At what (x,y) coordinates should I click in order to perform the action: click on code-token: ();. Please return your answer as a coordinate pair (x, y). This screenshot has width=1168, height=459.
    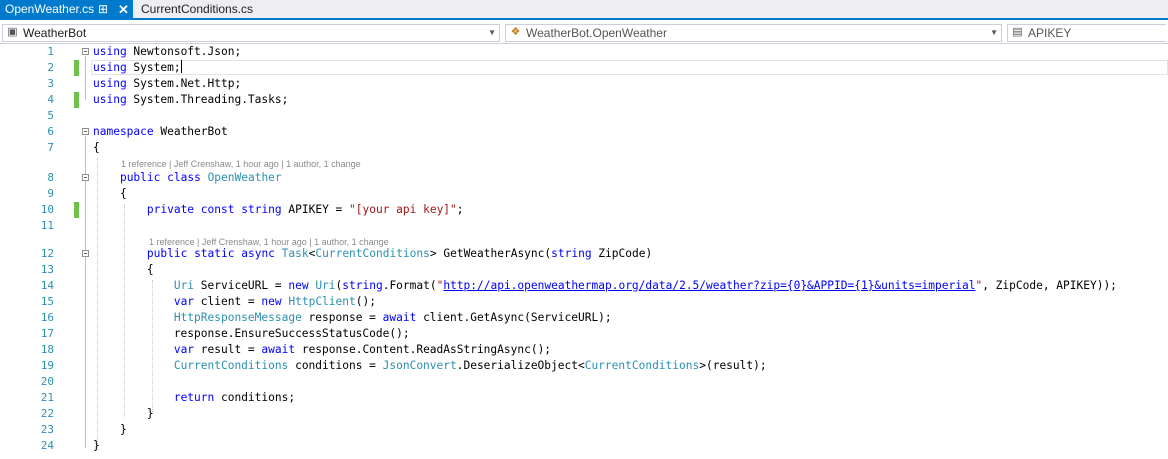
    Looking at the image, I should click on (365, 301).